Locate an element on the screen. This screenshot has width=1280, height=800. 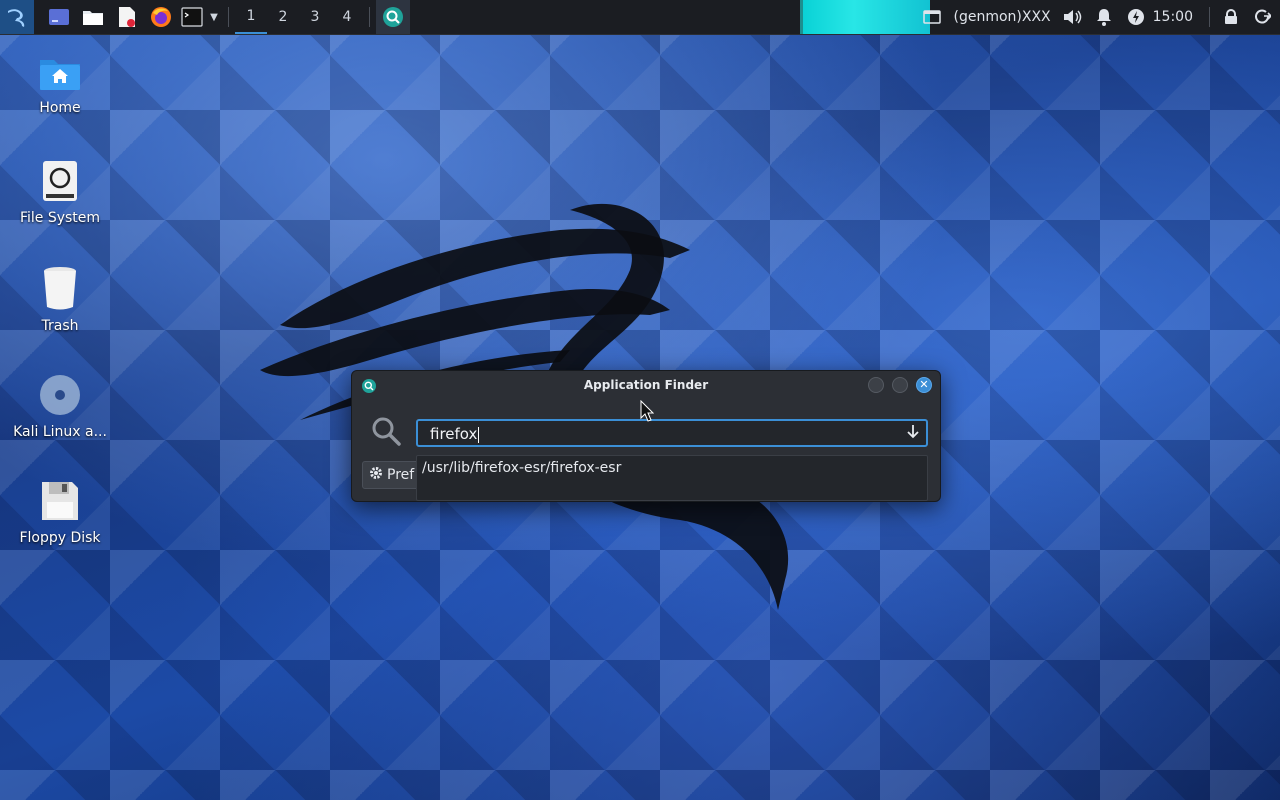
workspace-3: 3 is located at coordinates (315, 17).